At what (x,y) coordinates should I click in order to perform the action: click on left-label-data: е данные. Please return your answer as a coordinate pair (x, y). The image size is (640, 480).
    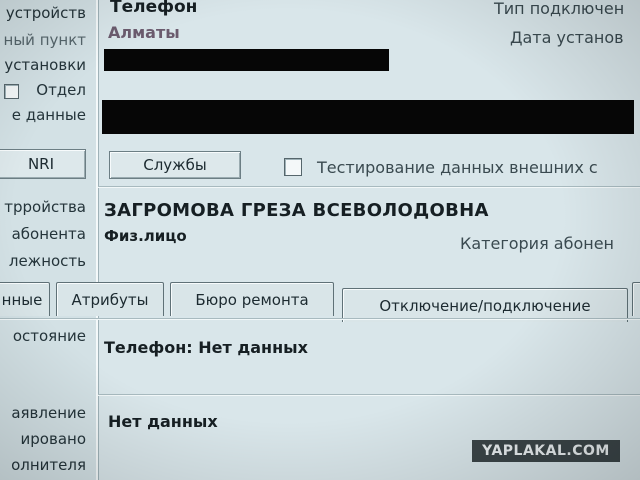
    Looking at the image, I should click on (48, 115).